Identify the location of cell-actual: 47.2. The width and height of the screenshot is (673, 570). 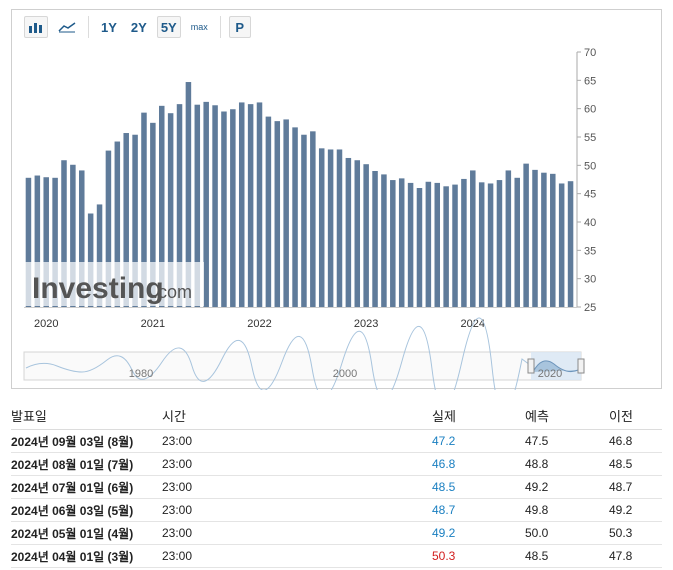
(478, 441).